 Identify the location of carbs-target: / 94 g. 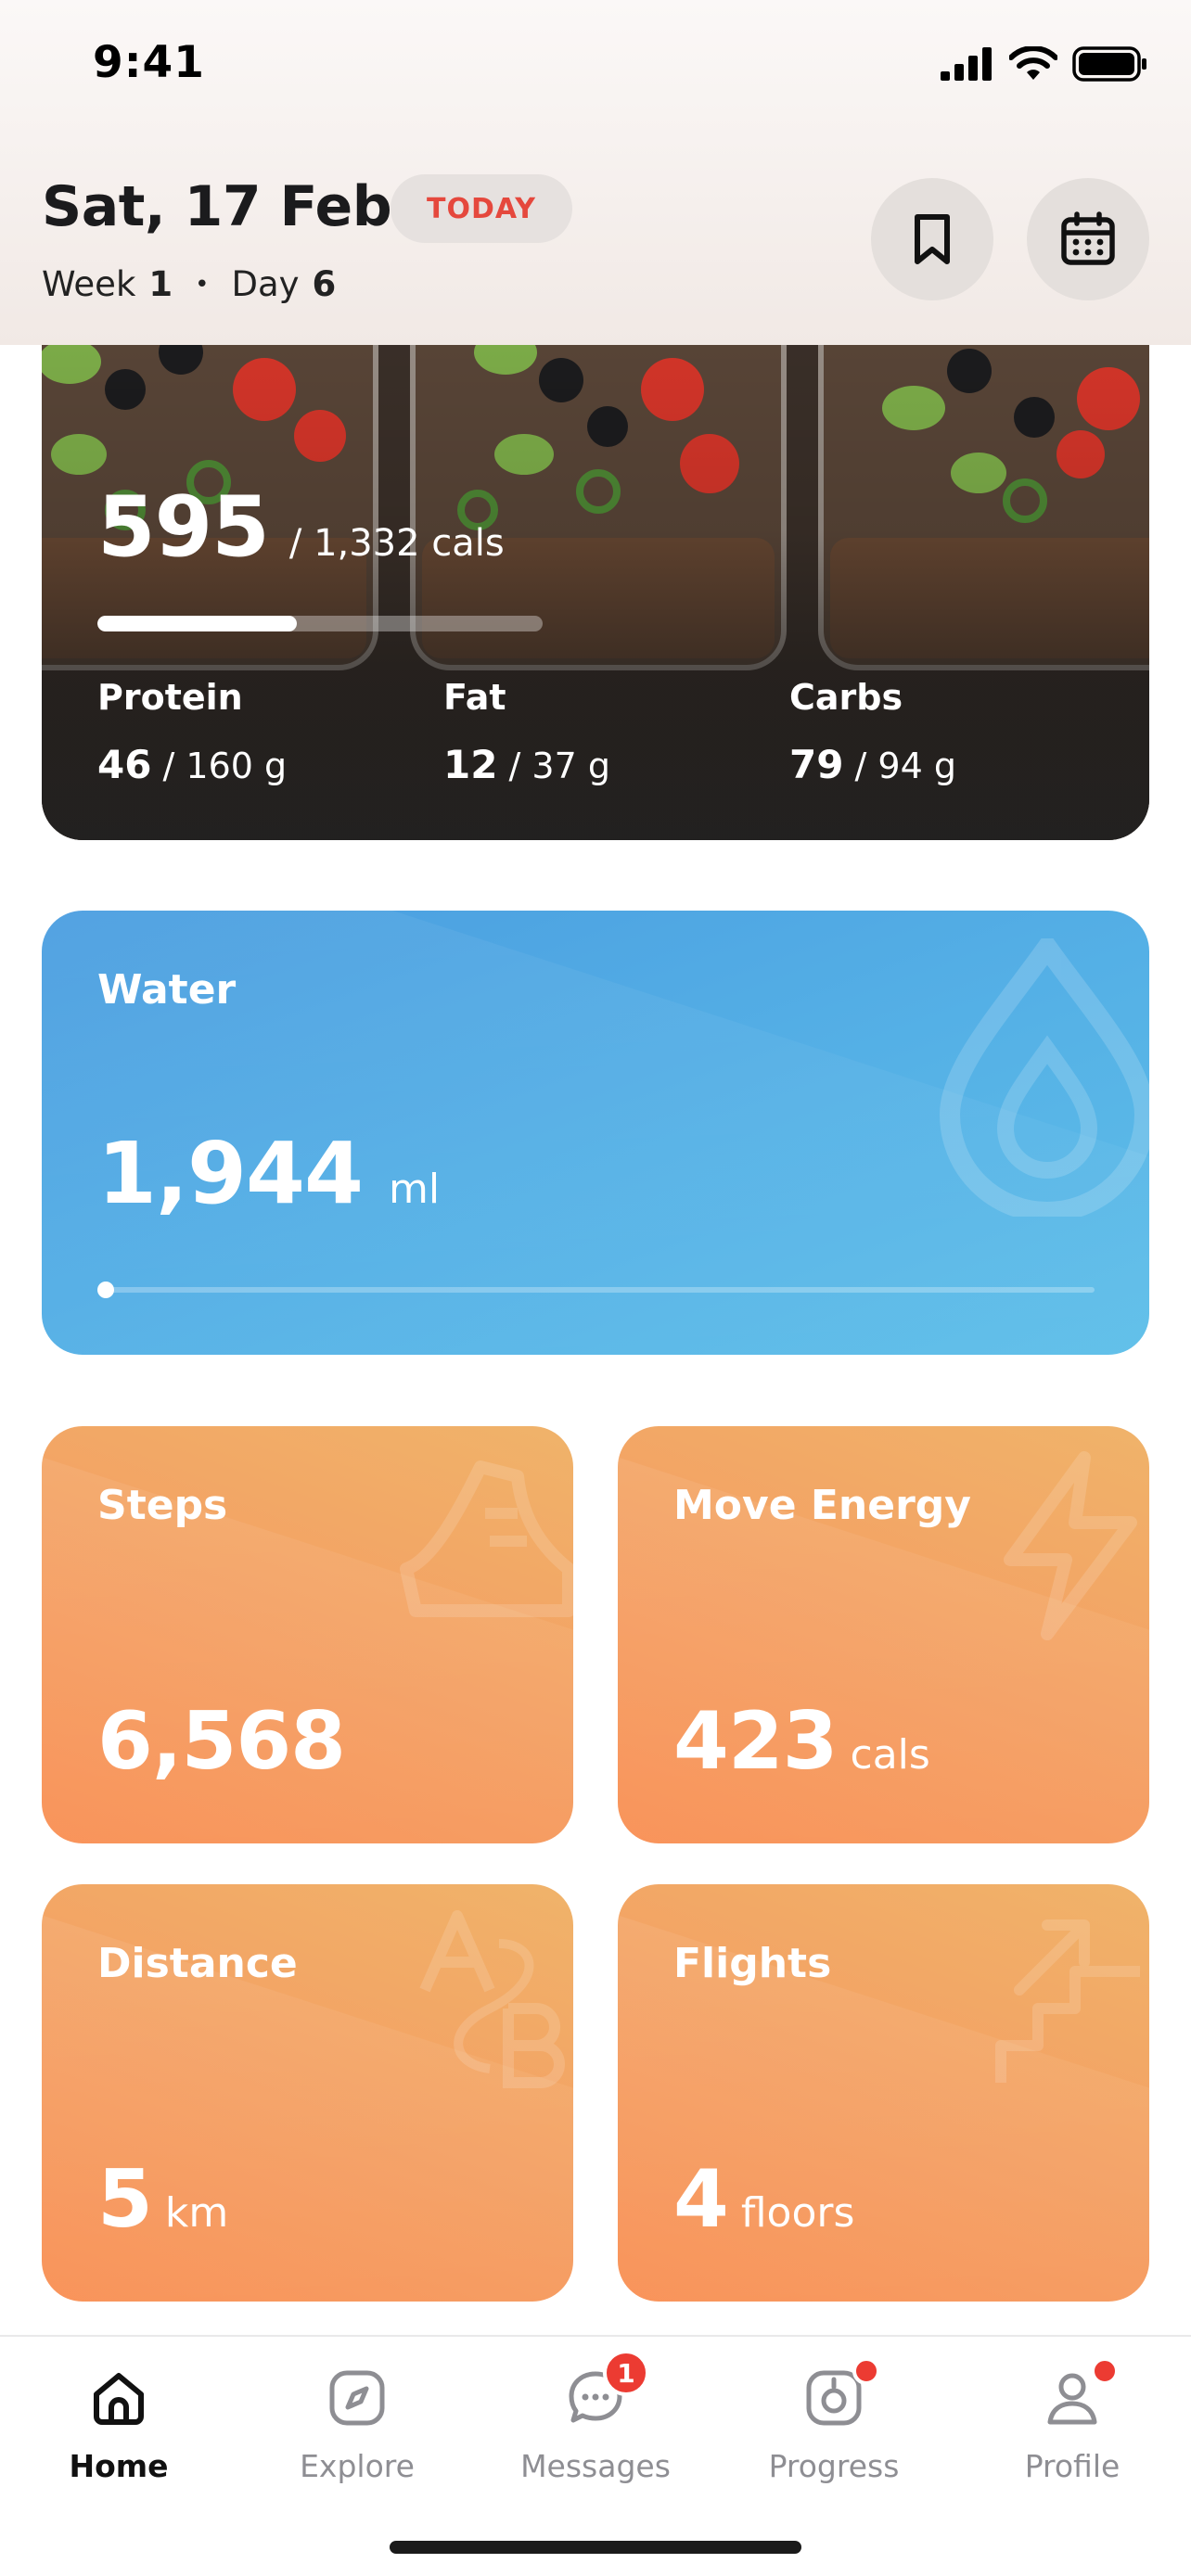
(905, 766).